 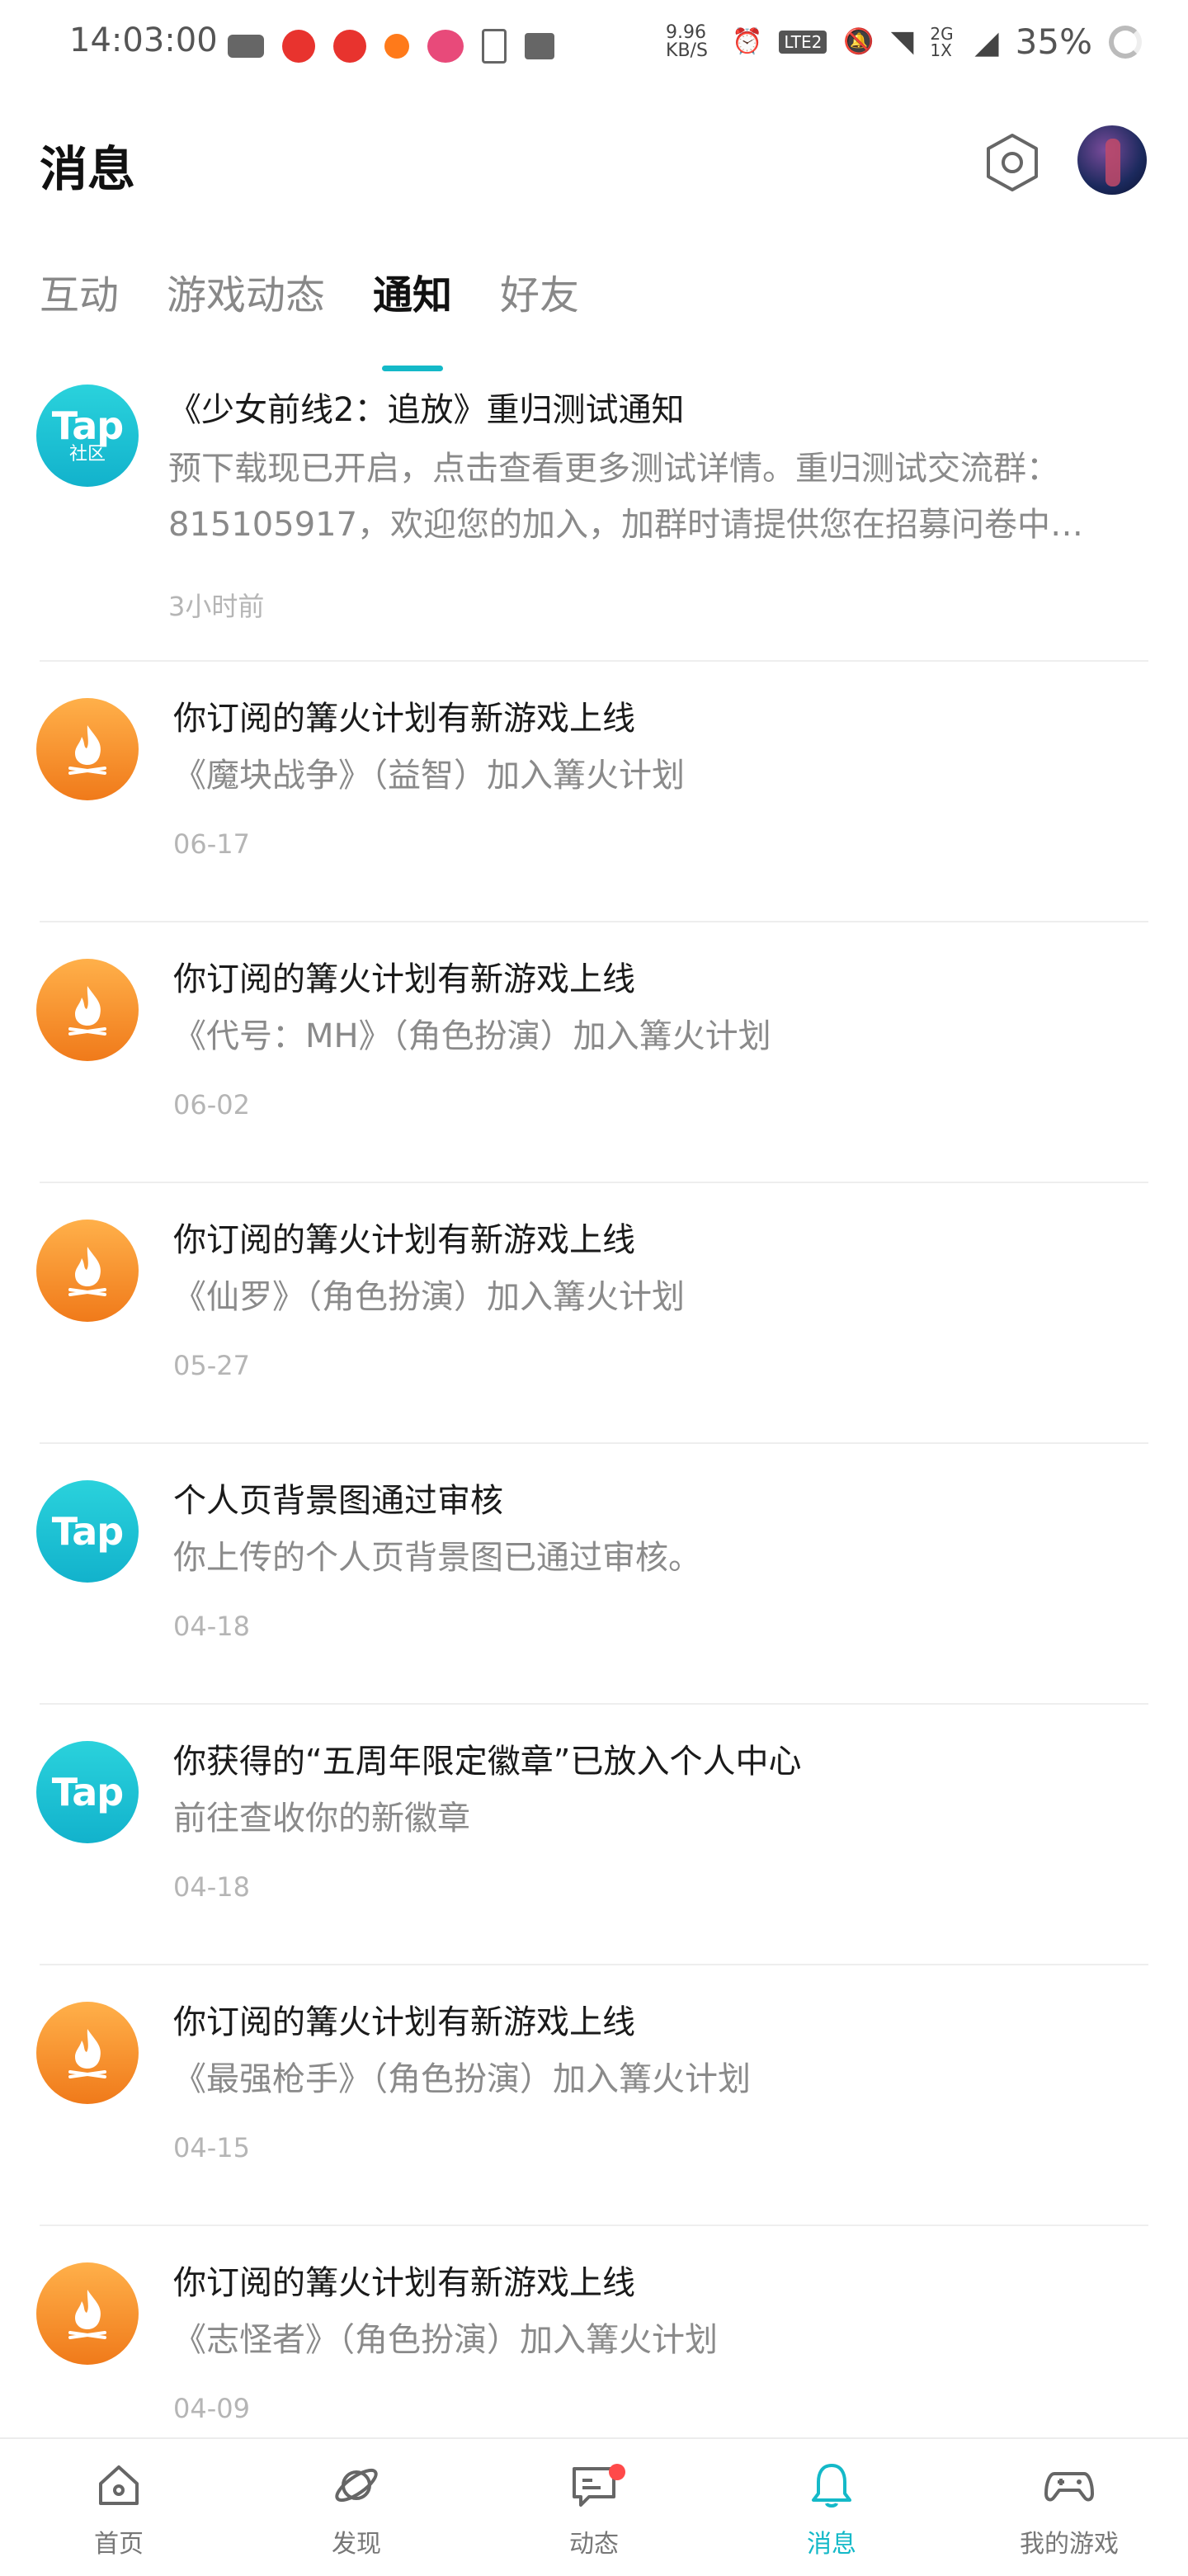 What do you see at coordinates (79, 291) in the screenshot?
I see `tab-interaction: 互动` at bounding box center [79, 291].